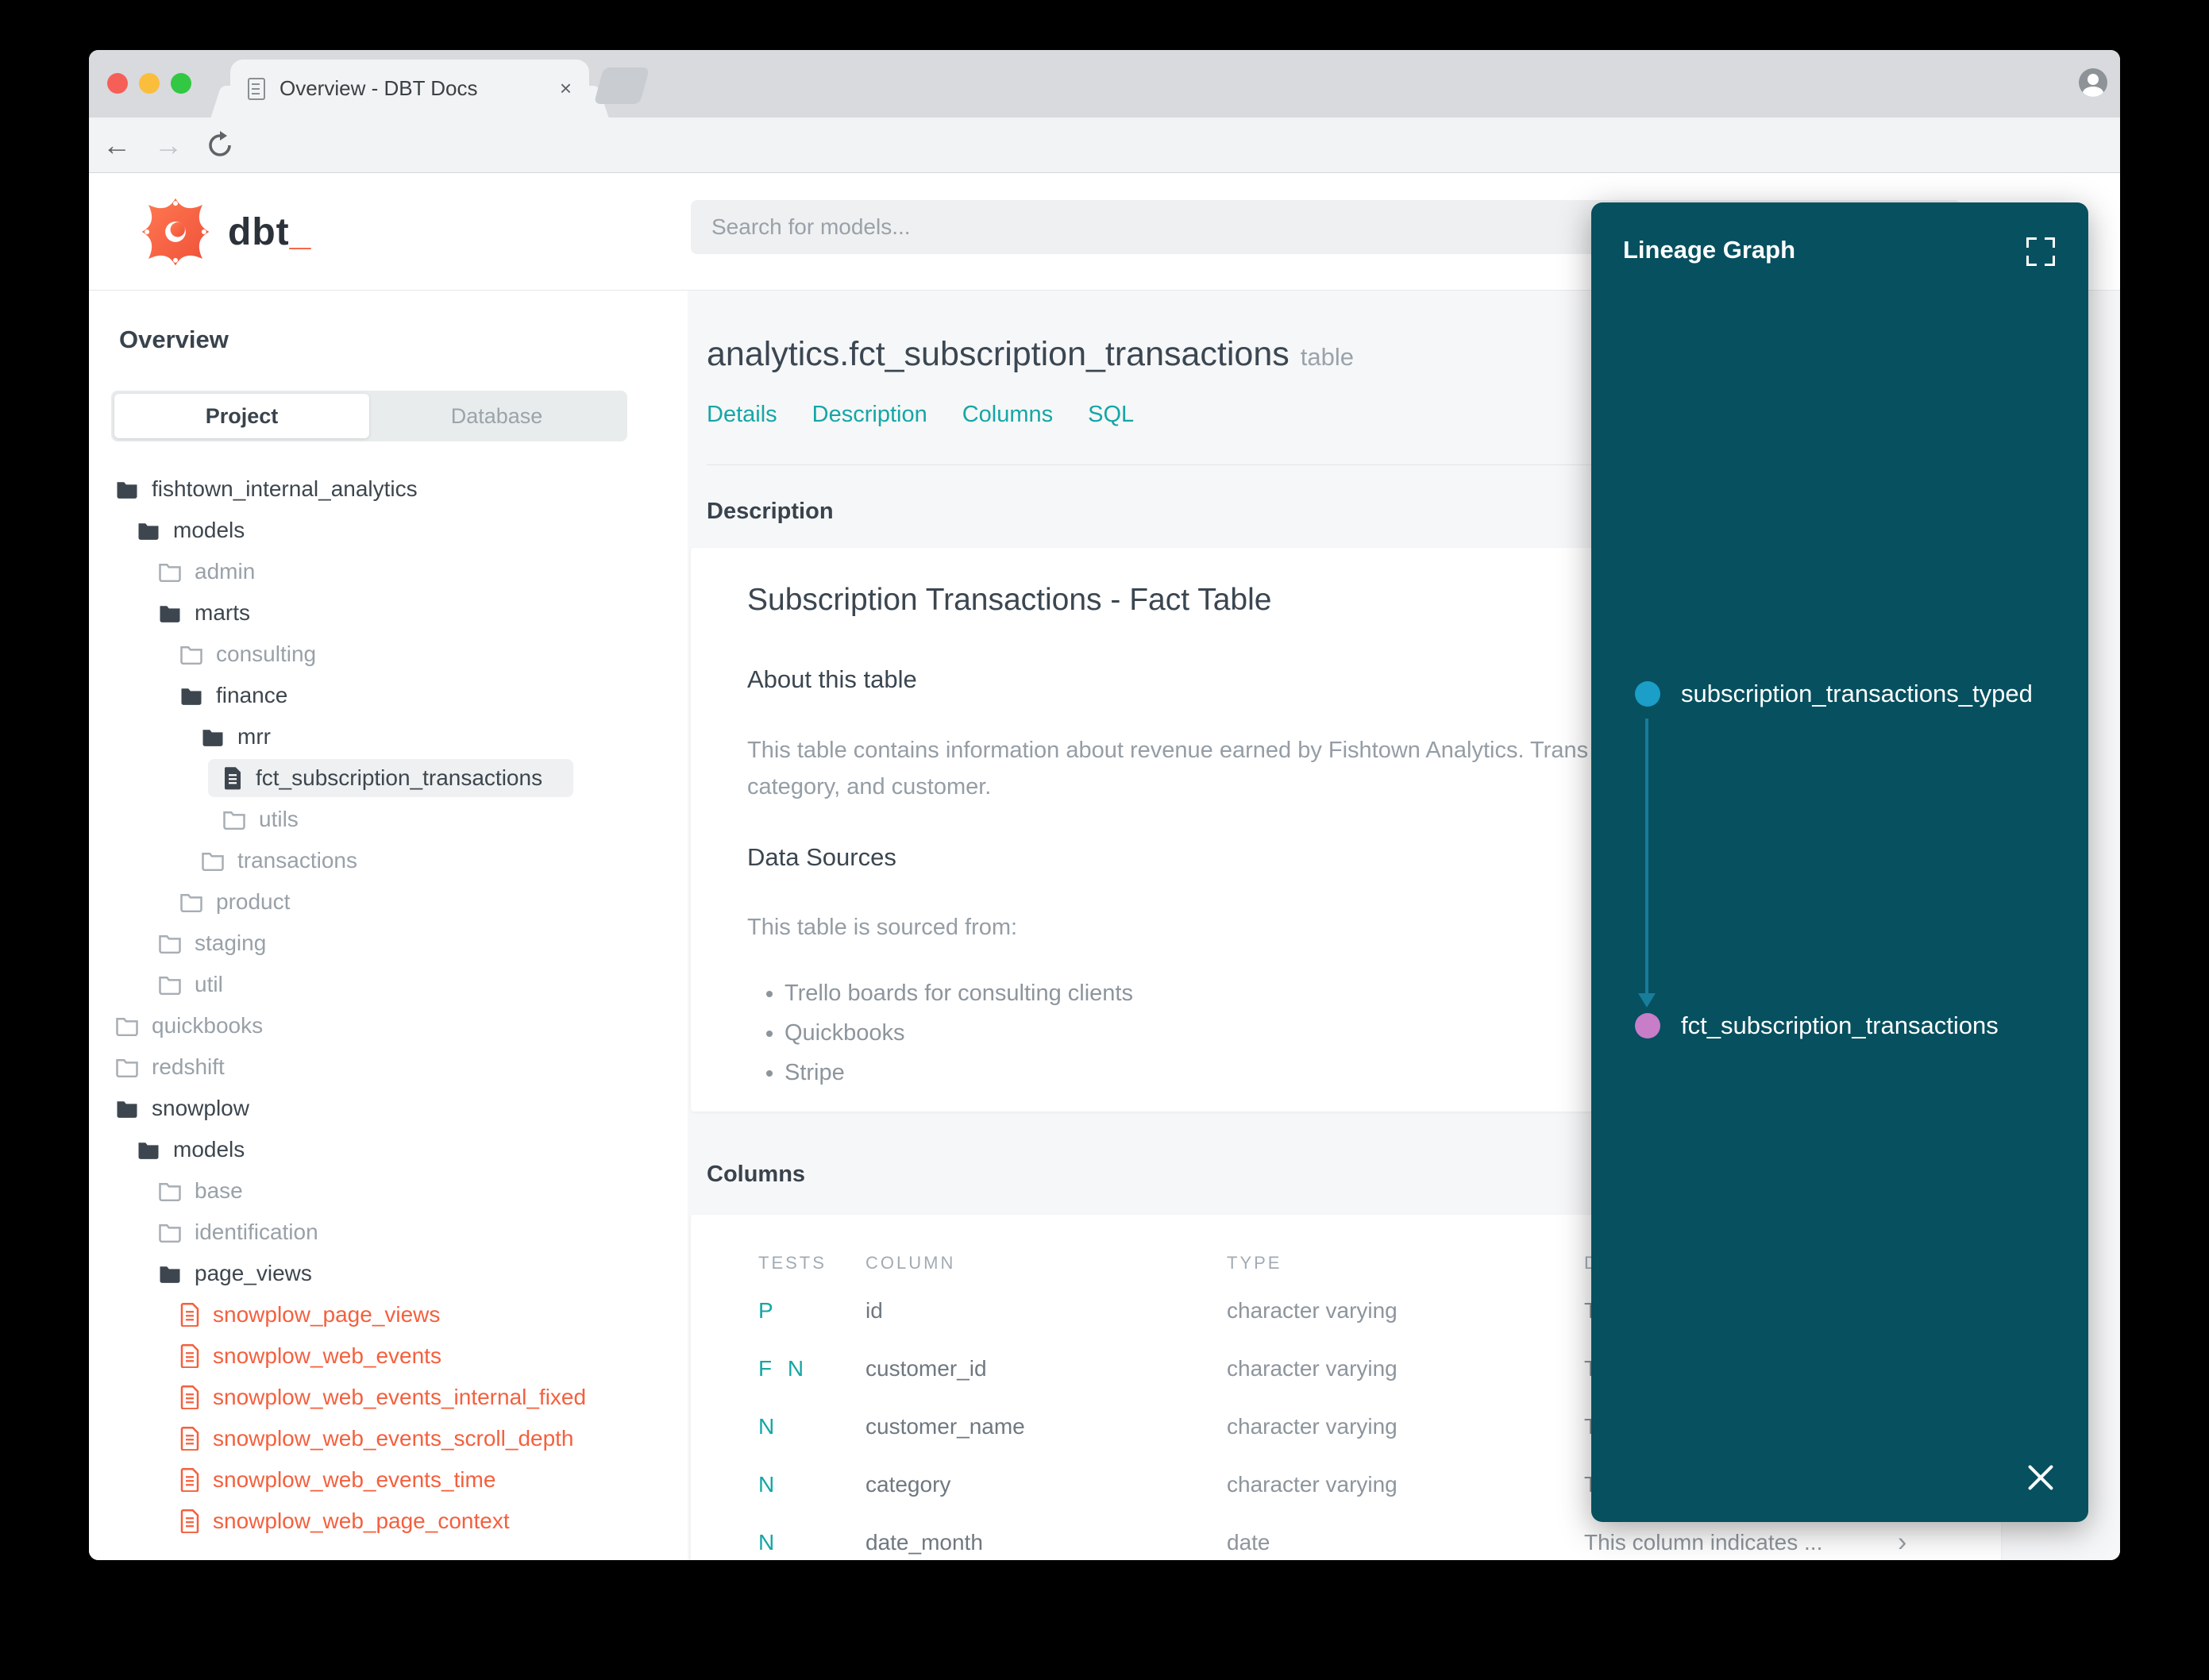  Describe the element at coordinates (256, 1232) in the screenshot. I see `tree-item-label: identification` at that location.